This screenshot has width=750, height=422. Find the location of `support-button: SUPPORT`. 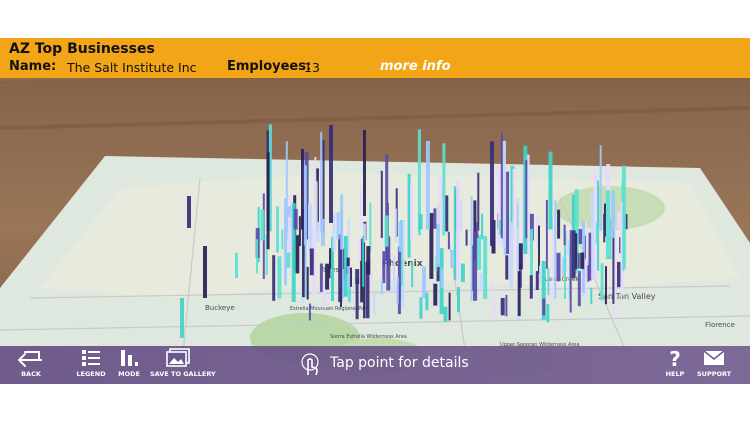

support-button: SUPPORT is located at coordinates (714, 363).